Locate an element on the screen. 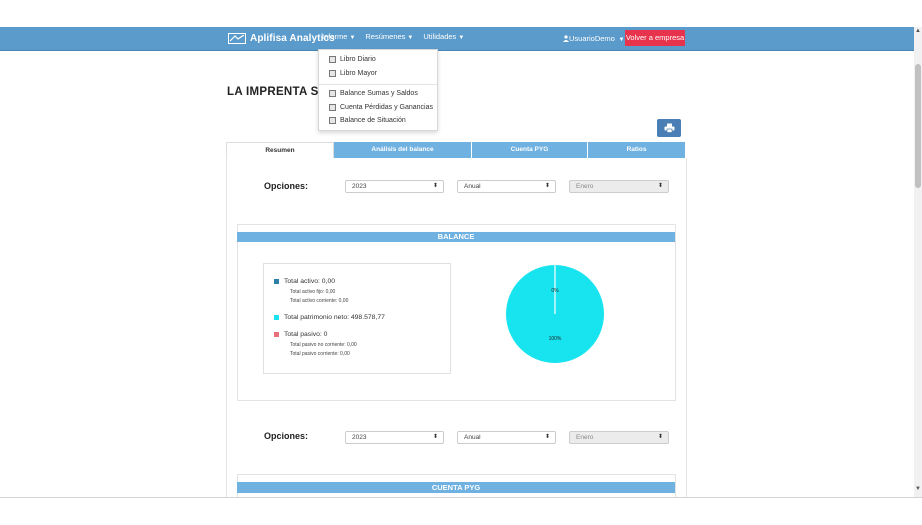  legend-activo-fijo: Total activo fijo: 0,00 is located at coordinates (313, 292).